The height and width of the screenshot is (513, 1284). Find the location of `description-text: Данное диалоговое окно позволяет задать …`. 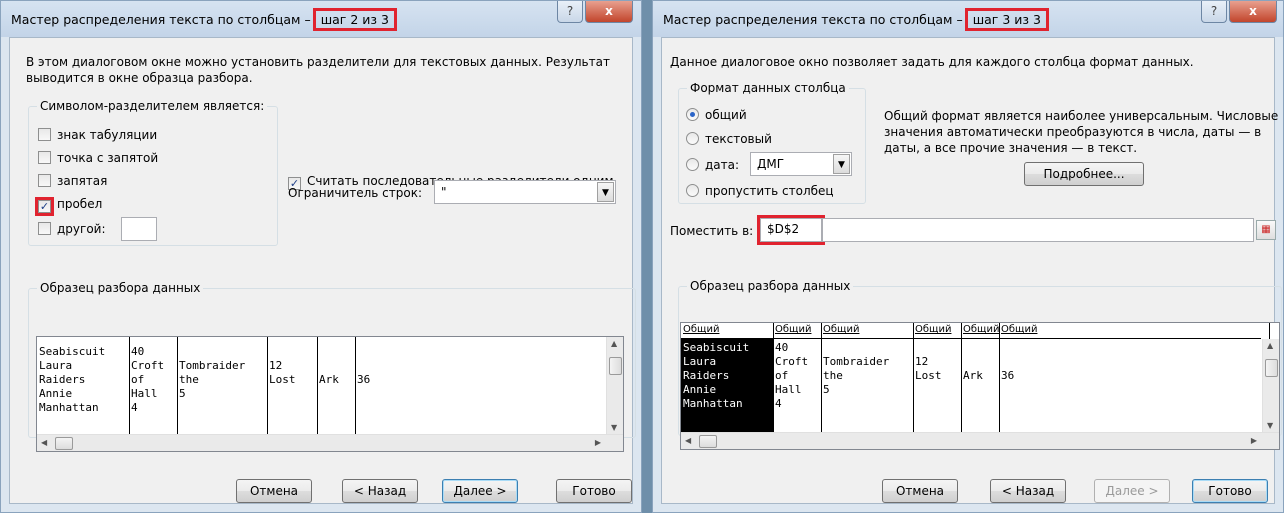

description-text: Данное диалоговое окно позволяет задать … is located at coordinates (932, 62).